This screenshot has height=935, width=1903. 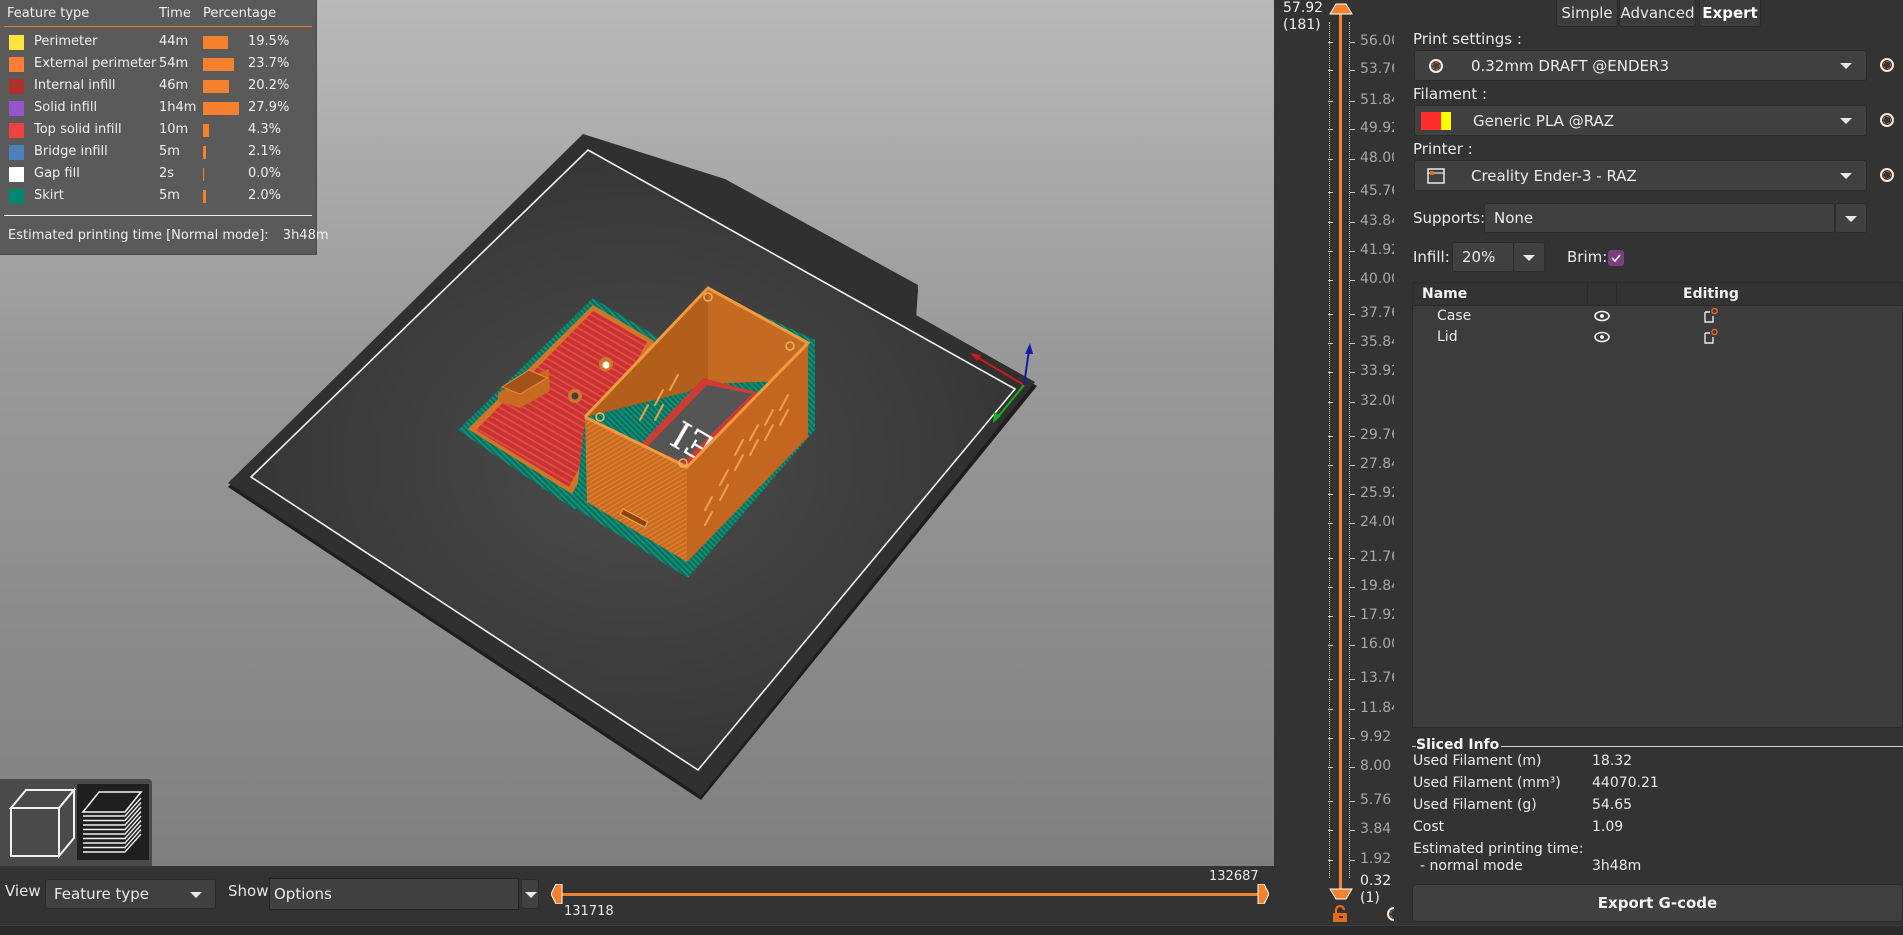 What do you see at coordinates (158, 108) in the screenshot?
I see `legend-item: Solid infill 1h4m 27.9%` at bounding box center [158, 108].